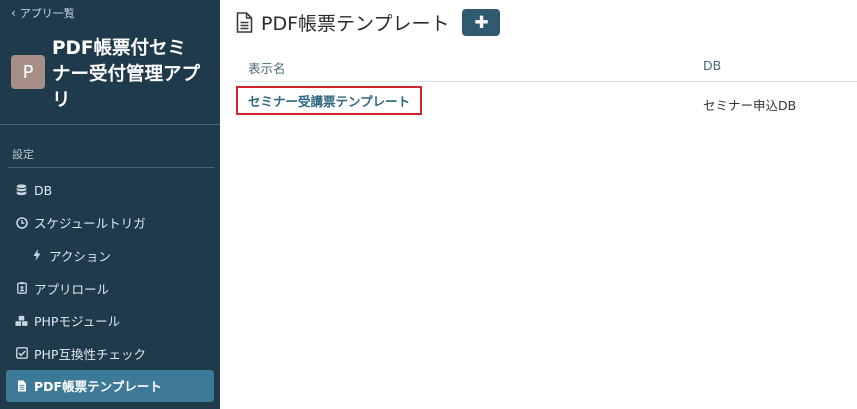 This screenshot has height=409, width=857. I want to click on sidebar-item-pdf-template: PDF帳票テンプレート, so click(110, 386).